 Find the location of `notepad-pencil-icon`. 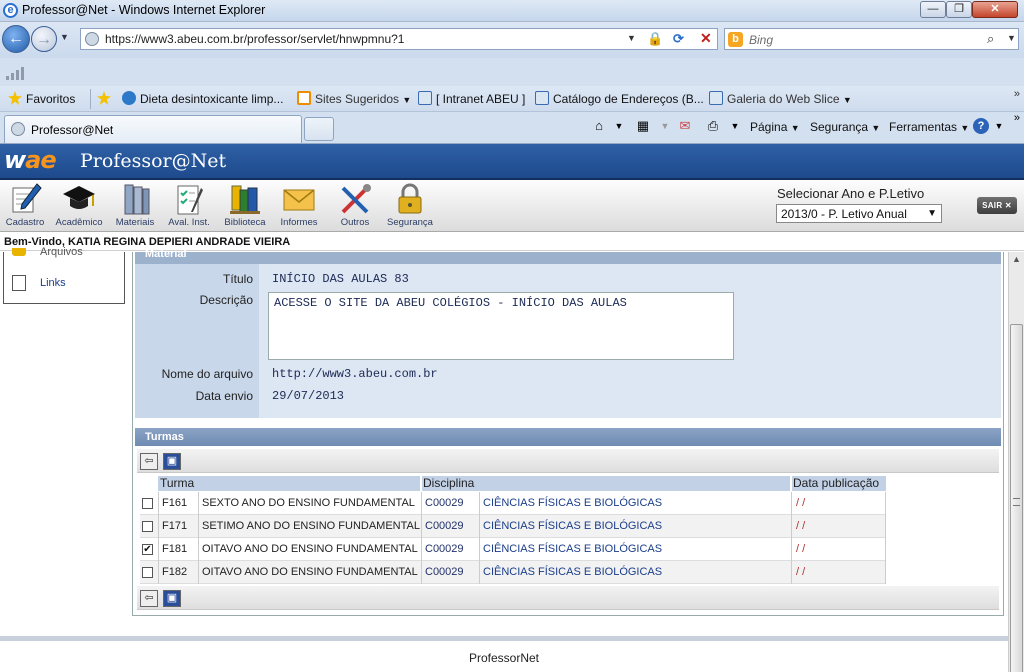

notepad-pencil-icon is located at coordinates (25, 199).